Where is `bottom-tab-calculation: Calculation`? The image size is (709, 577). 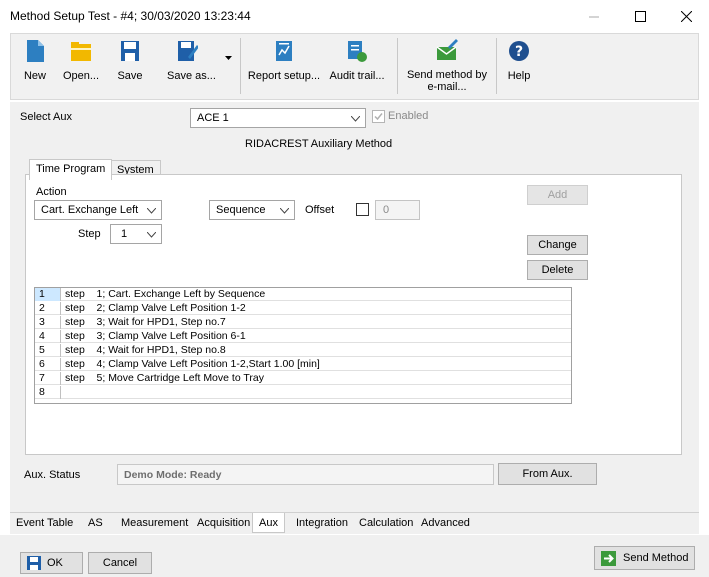
bottom-tab-calculation: Calculation is located at coordinates (386, 523).